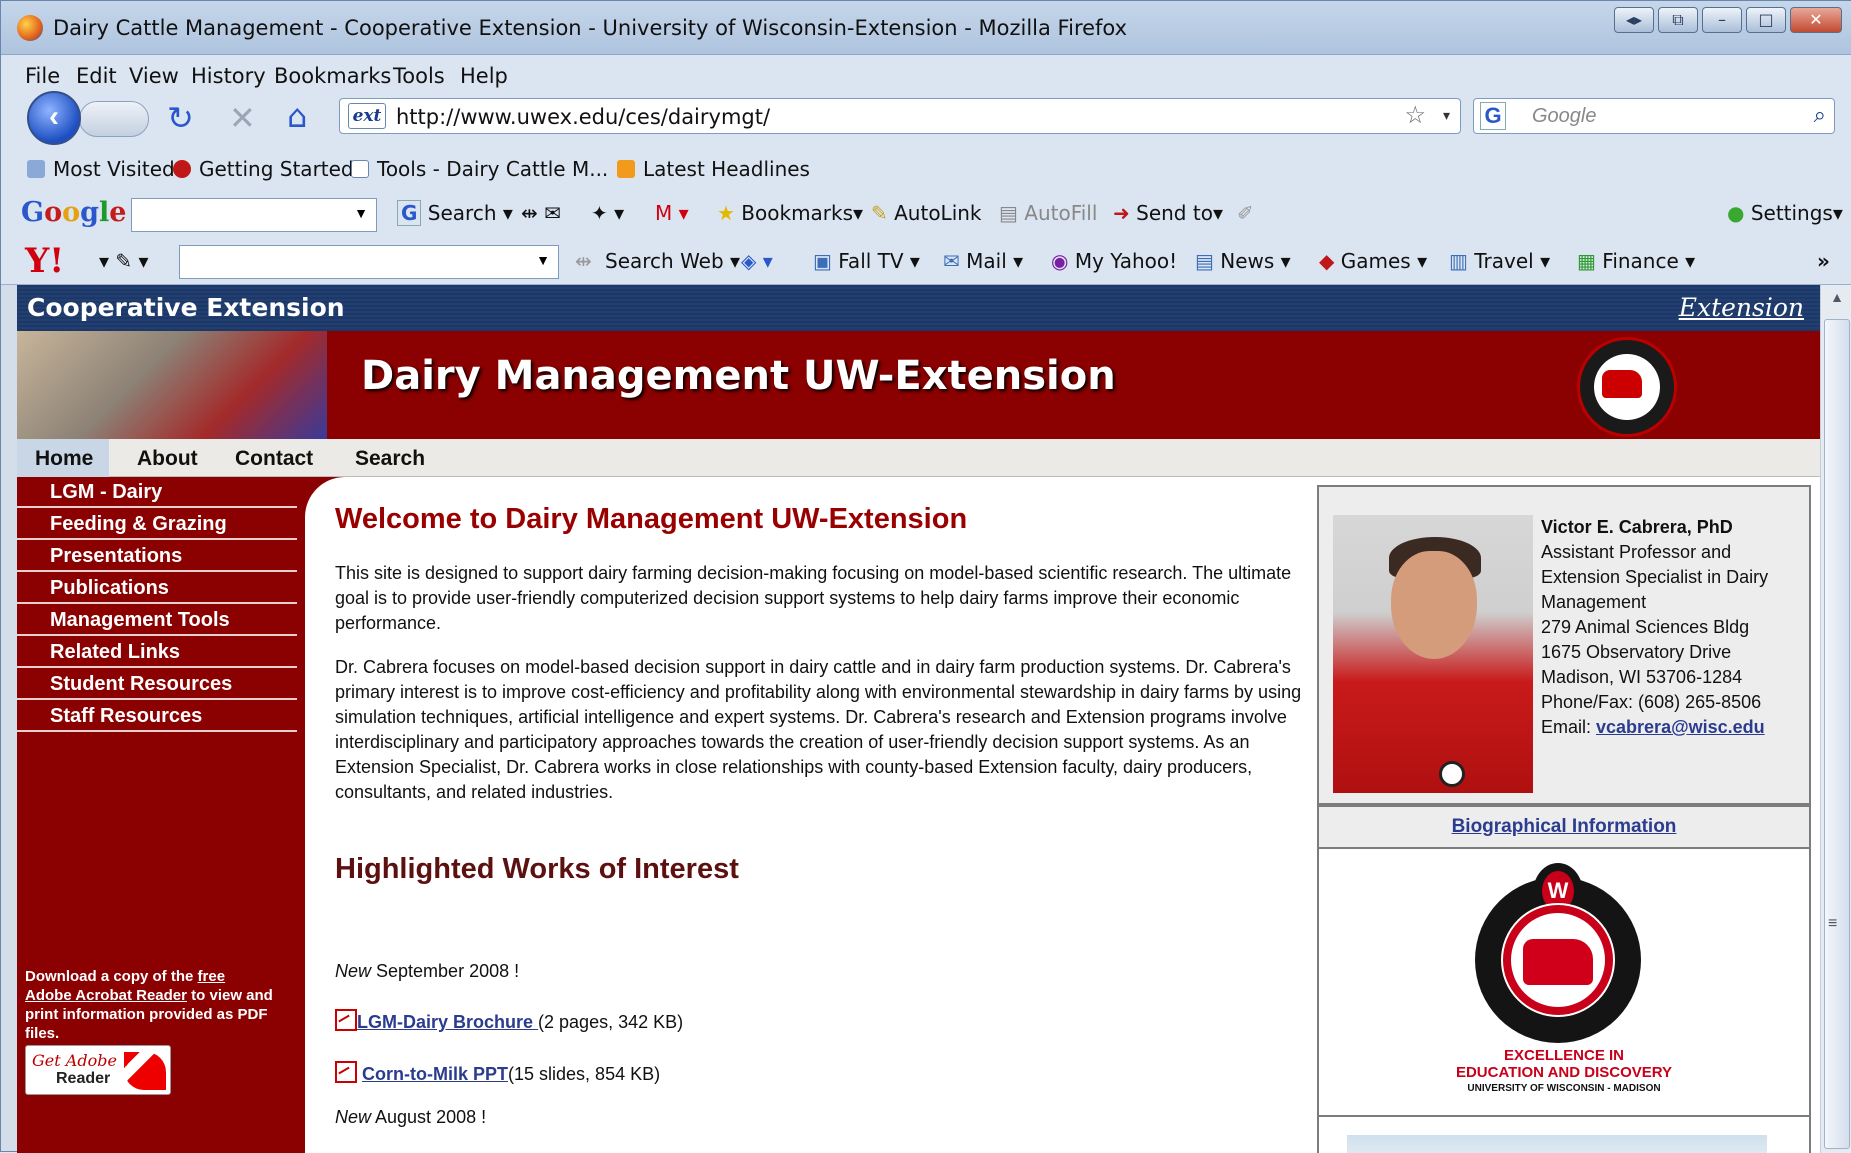 The image size is (1851, 1153). Describe the element at coordinates (1243, 261) in the screenshot. I see `news-button: ▤ News ▾` at that location.